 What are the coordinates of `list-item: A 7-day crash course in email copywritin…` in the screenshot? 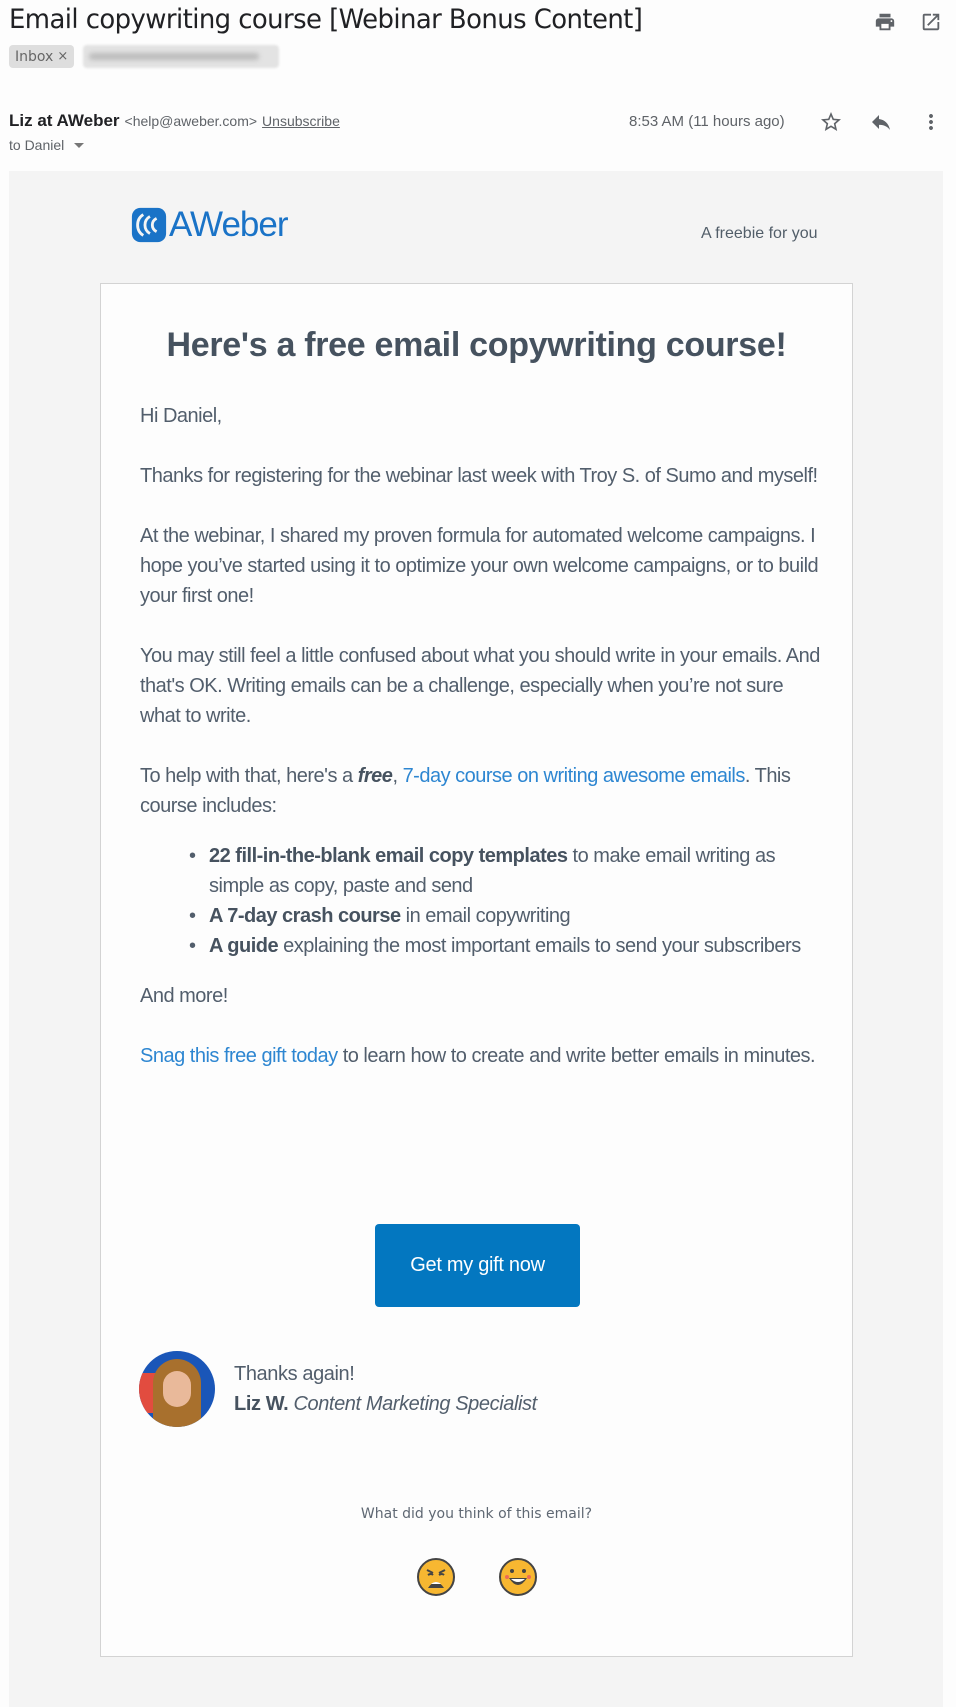 It's located at (504, 916).